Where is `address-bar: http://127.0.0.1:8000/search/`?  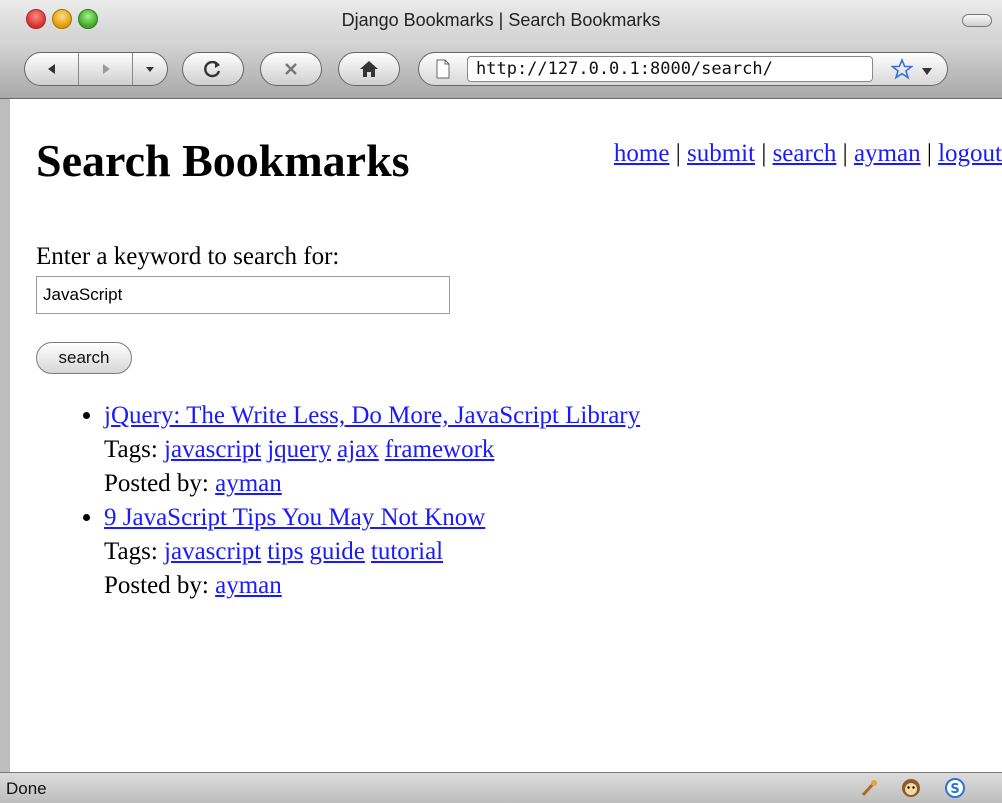
address-bar: http://127.0.0.1:8000/search/ is located at coordinates (683, 69).